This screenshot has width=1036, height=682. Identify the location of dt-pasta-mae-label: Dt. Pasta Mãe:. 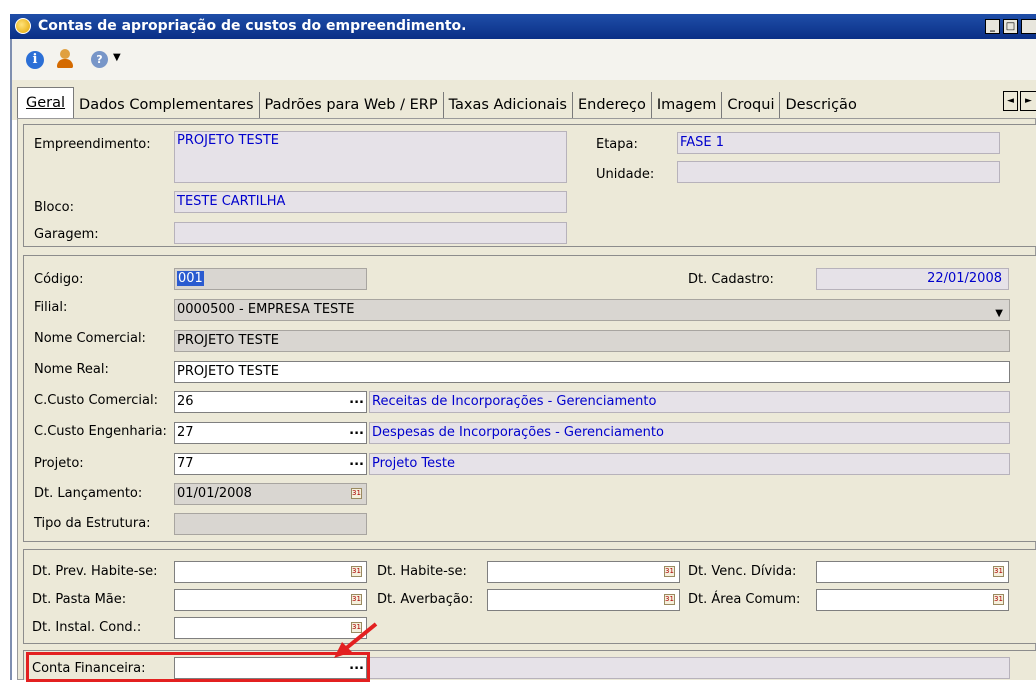
(79, 599).